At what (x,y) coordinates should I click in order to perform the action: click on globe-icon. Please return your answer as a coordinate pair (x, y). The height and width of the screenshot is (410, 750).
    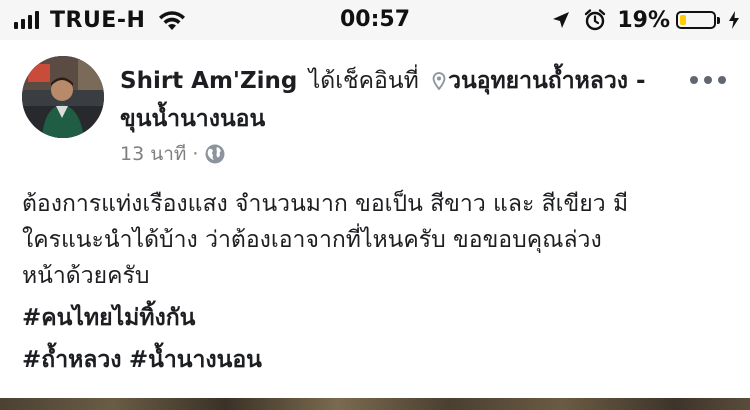
    Looking at the image, I should click on (215, 154).